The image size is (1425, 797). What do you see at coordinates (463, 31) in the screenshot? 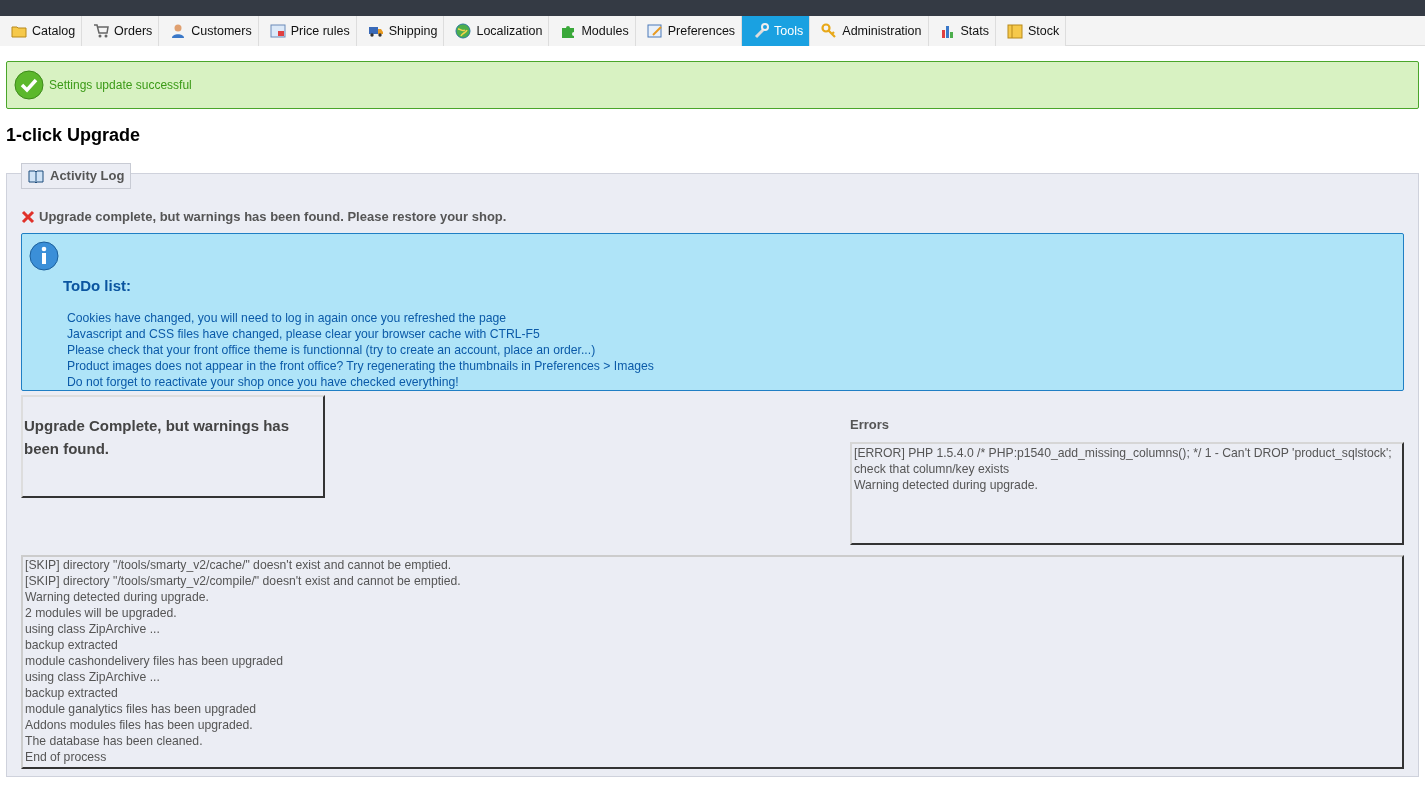
I see `globe-icon` at bounding box center [463, 31].